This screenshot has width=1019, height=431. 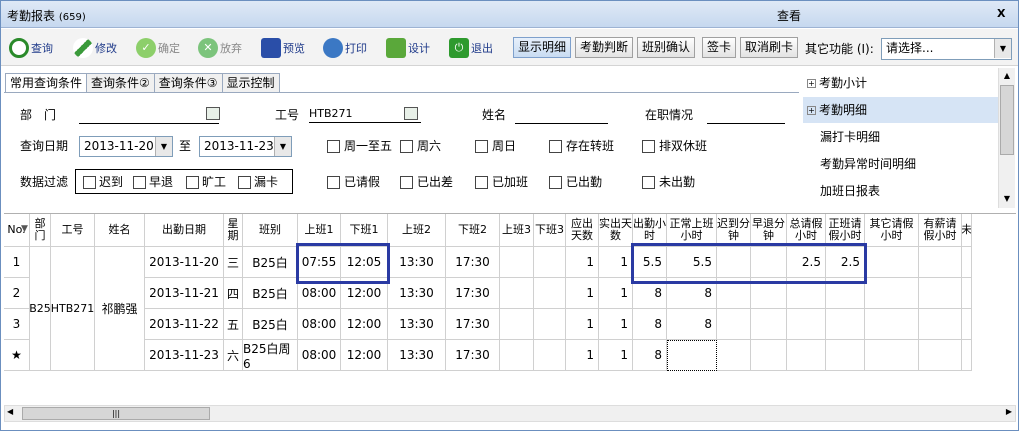 What do you see at coordinates (406, 146) in the screenshot?
I see `saturday-checkbox` at bounding box center [406, 146].